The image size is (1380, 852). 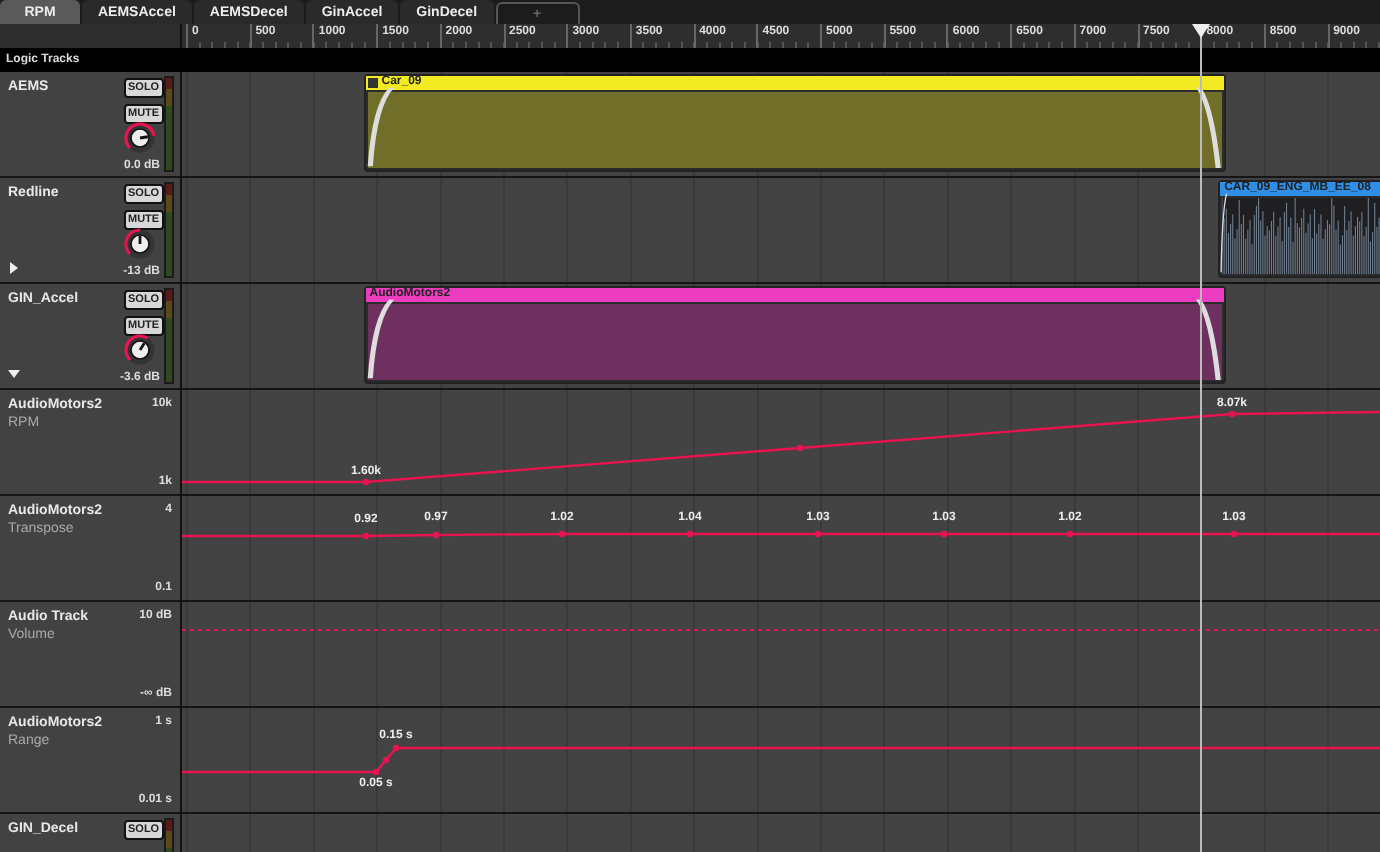 What do you see at coordinates (14, 268) in the screenshot?
I see `collapsed-triangle-icon` at bounding box center [14, 268].